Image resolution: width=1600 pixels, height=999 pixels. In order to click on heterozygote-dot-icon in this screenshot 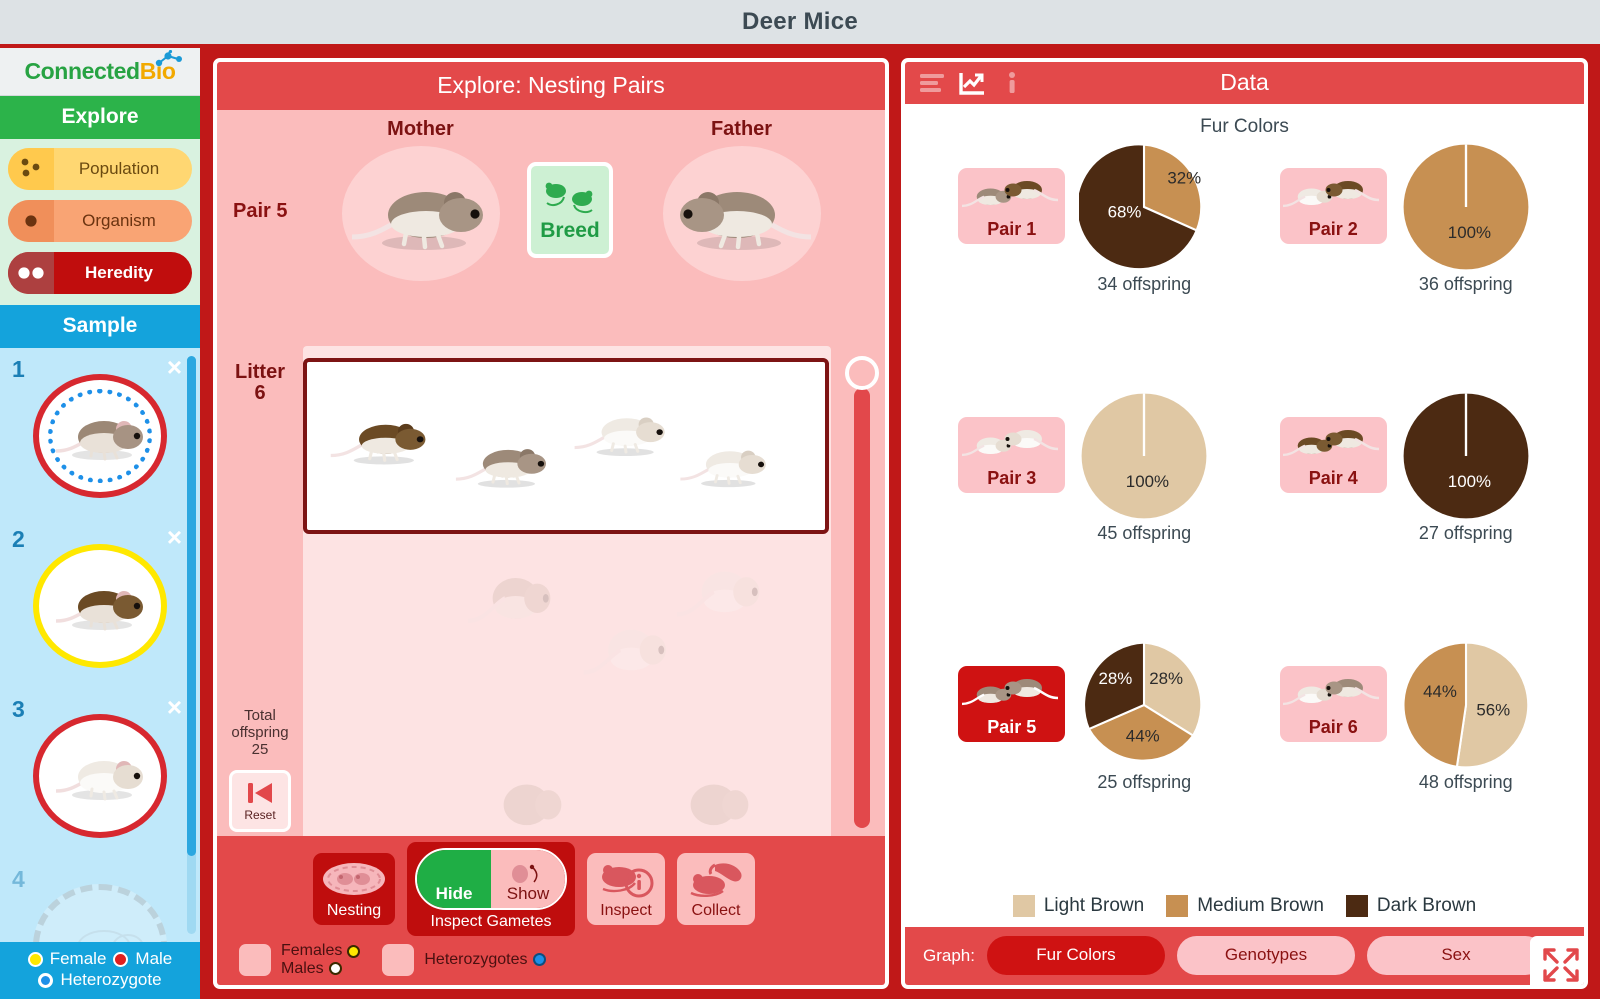, I will do `click(539, 960)`.